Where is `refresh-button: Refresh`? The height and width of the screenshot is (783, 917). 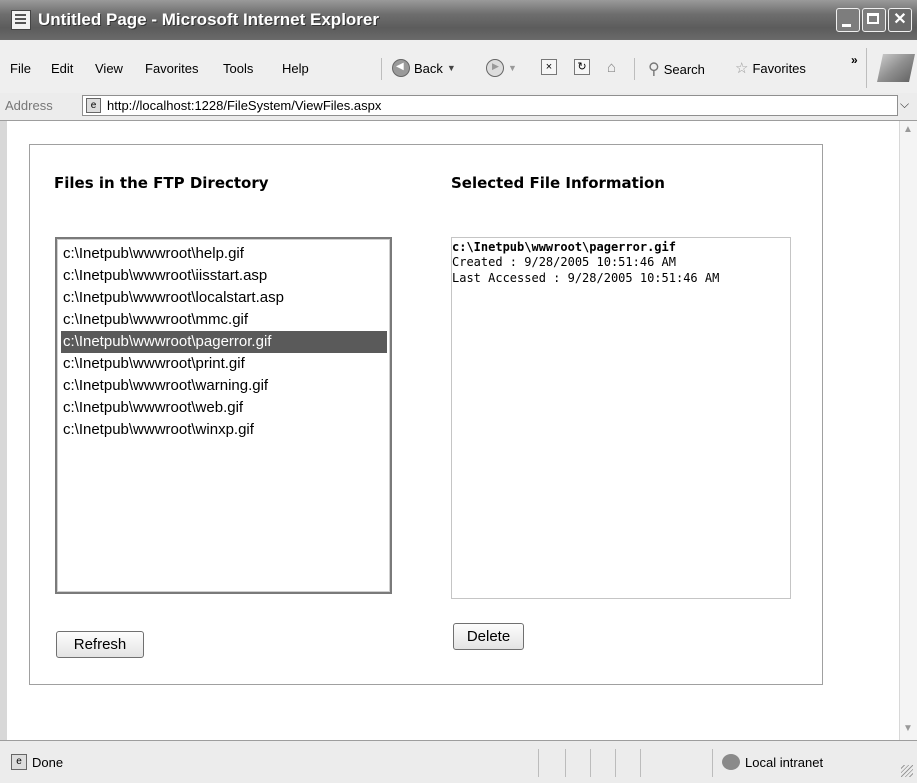
refresh-button: Refresh is located at coordinates (100, 644).